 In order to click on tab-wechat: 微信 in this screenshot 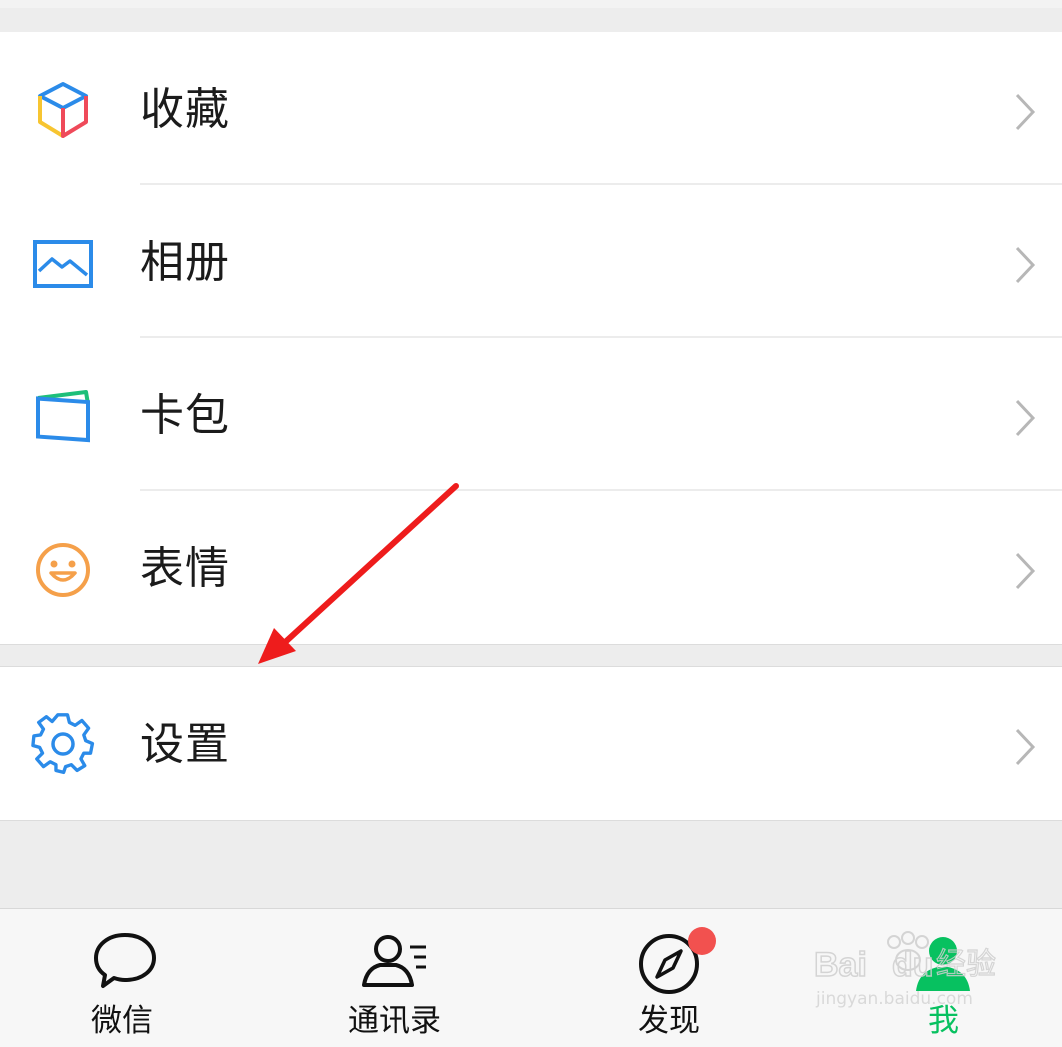, I will do `click(125, 978)`.